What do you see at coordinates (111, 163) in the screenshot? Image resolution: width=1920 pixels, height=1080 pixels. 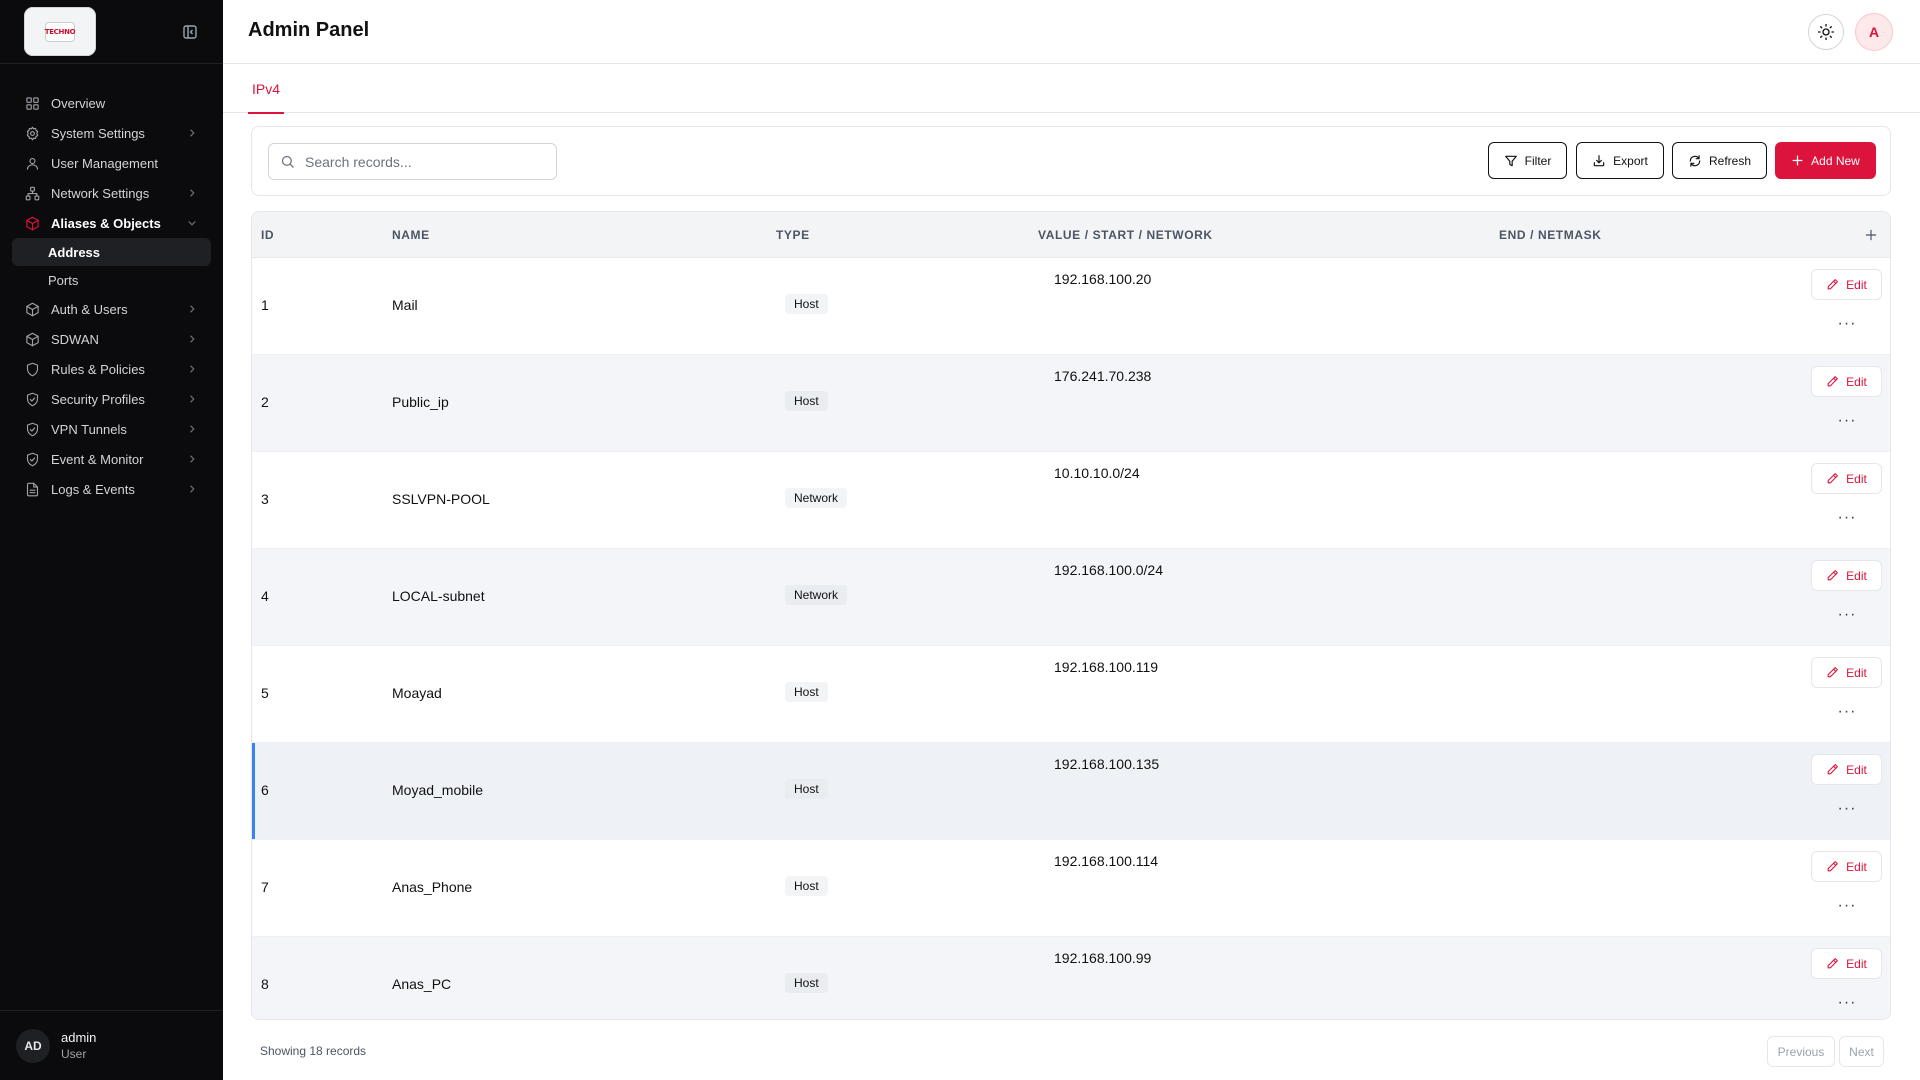 I see `sidebar-item-user-management: User Management` at bounding box center [111, 163].